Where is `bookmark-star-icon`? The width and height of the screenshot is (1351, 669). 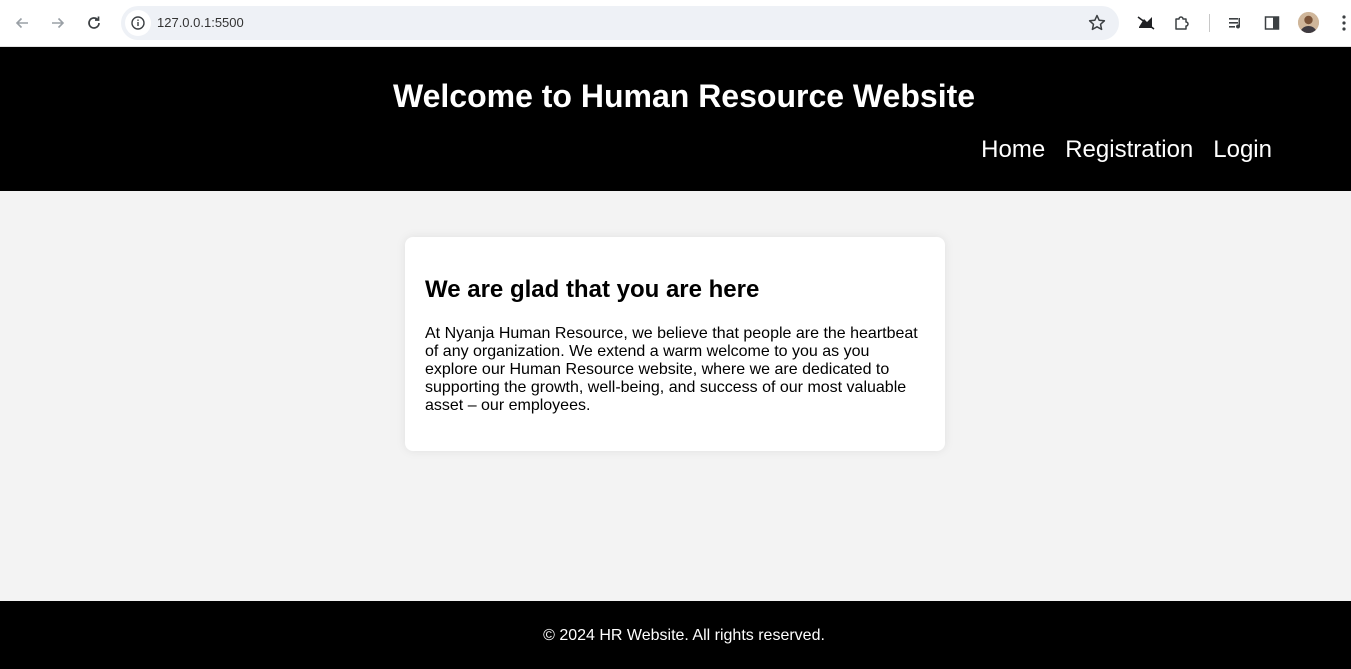 bookmark-star-icon is located at coordinates (1097, 23).